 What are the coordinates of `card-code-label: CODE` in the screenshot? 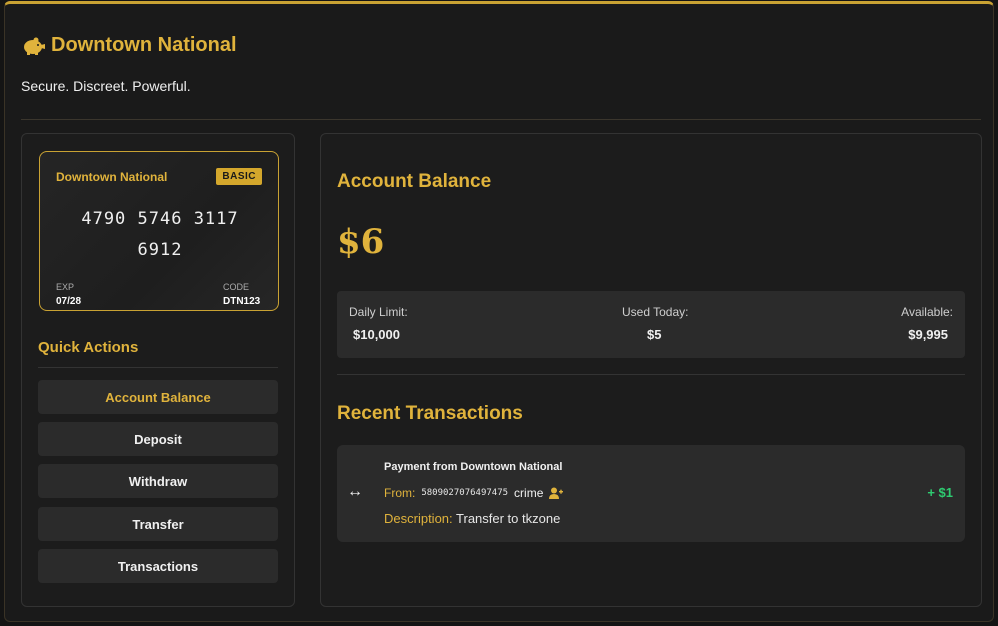 It's located at (236, 287).